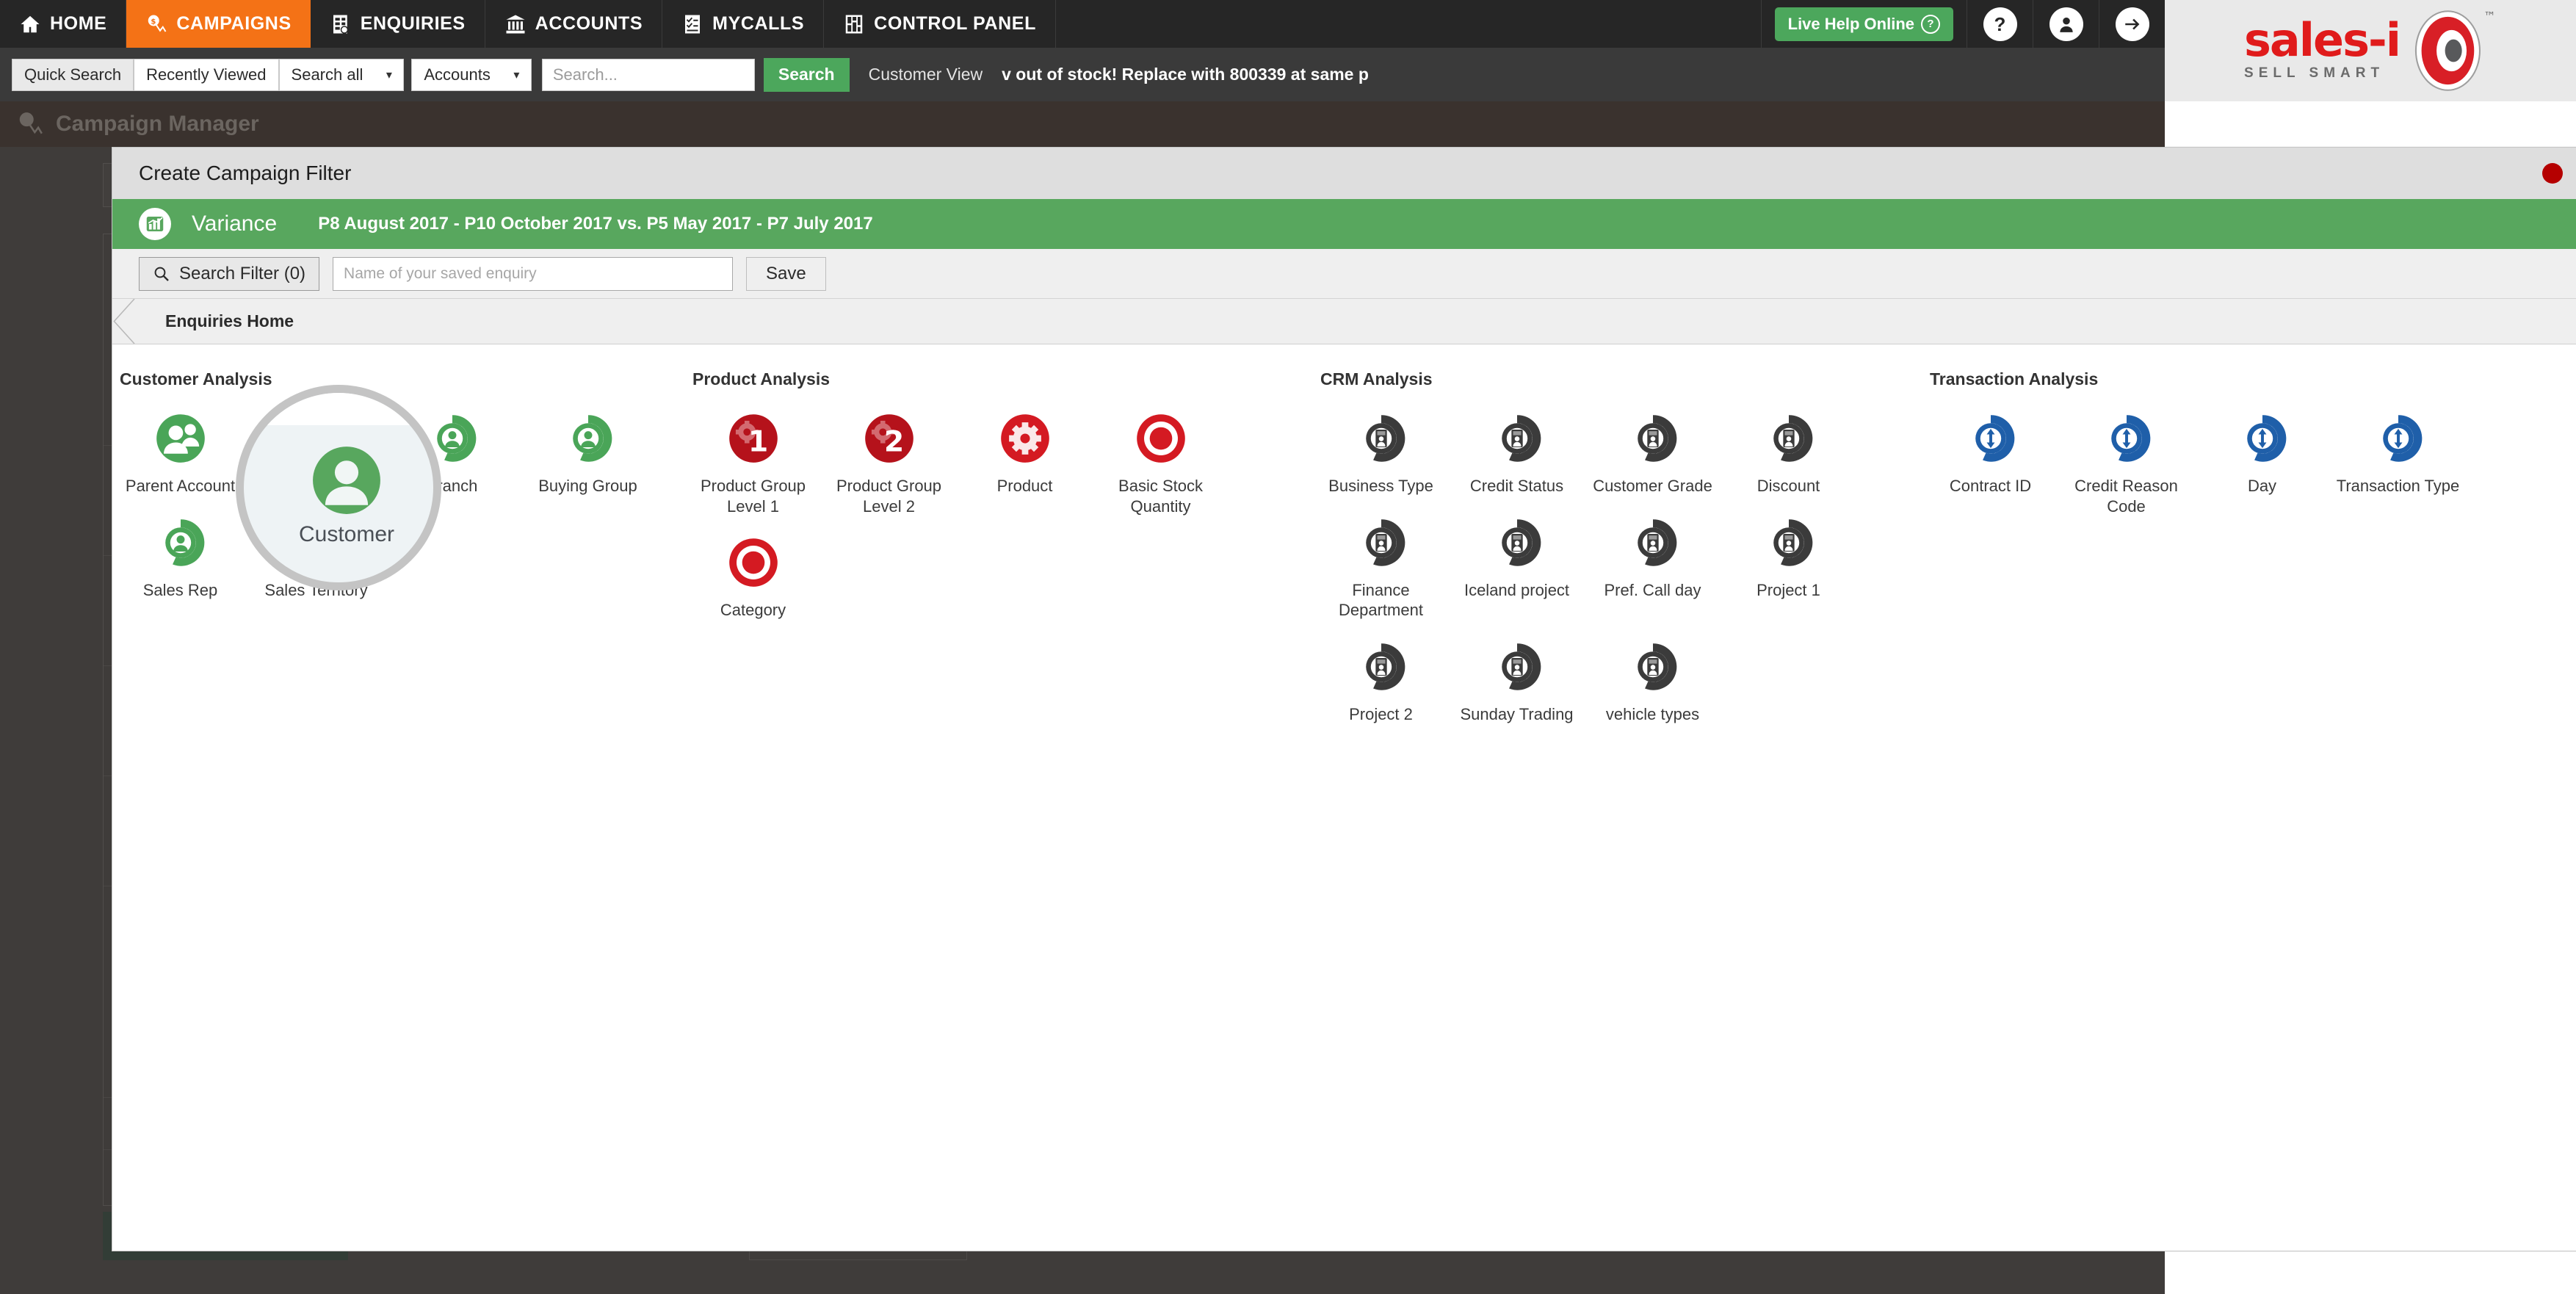 The height and width of the screenshot is (1294, 2576). I want to click on pref-call-day-icon, so click(1656, 542).